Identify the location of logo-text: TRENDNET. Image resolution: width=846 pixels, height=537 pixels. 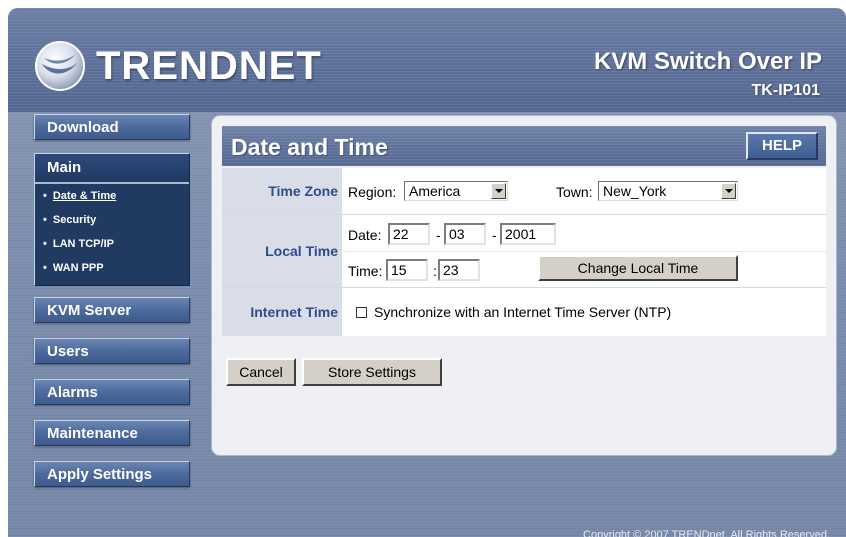
(209, 65).